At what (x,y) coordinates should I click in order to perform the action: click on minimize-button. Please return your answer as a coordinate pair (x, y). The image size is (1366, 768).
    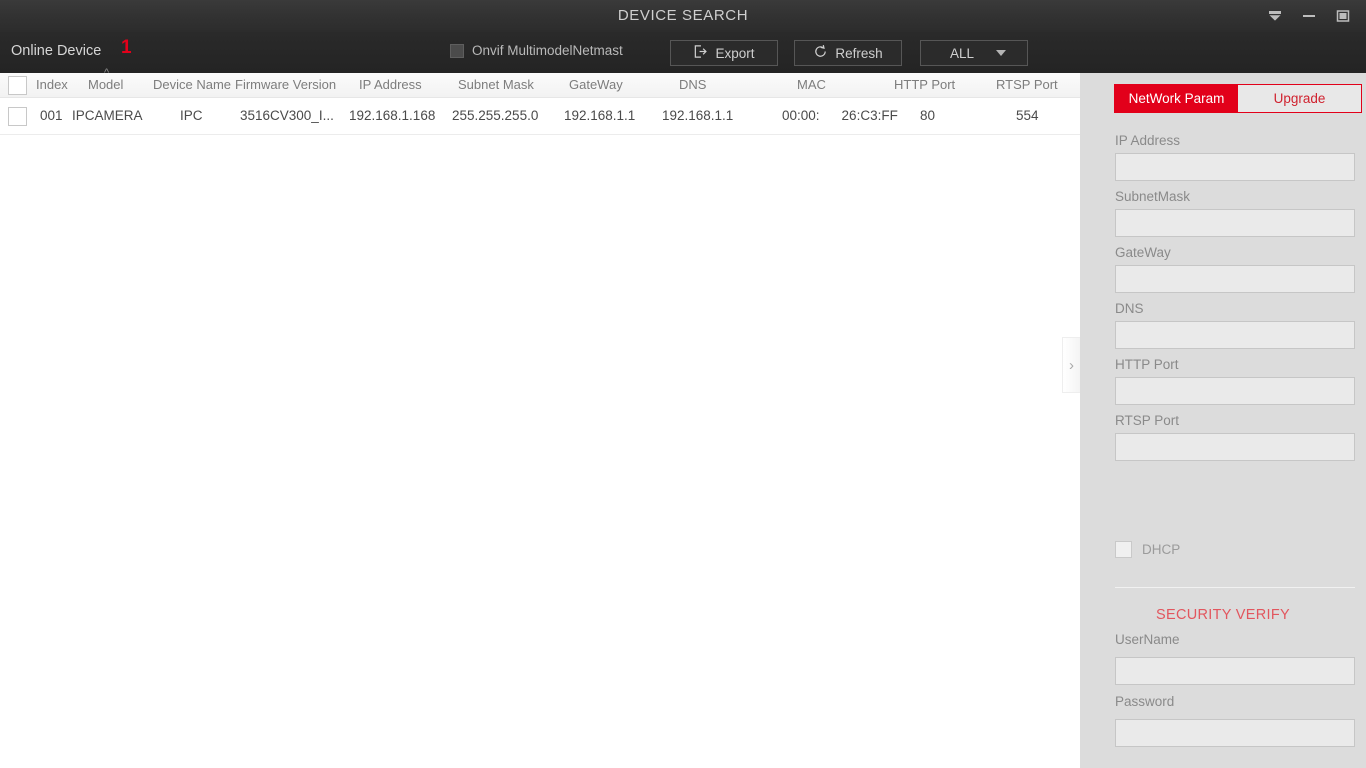
    Looking at the image, I should click on (1309, 16).